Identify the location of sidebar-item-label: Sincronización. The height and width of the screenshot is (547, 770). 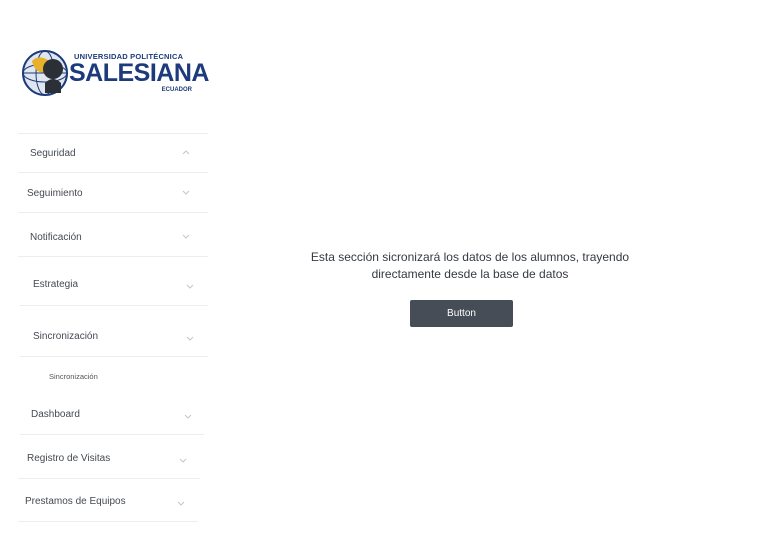
(66, 336).